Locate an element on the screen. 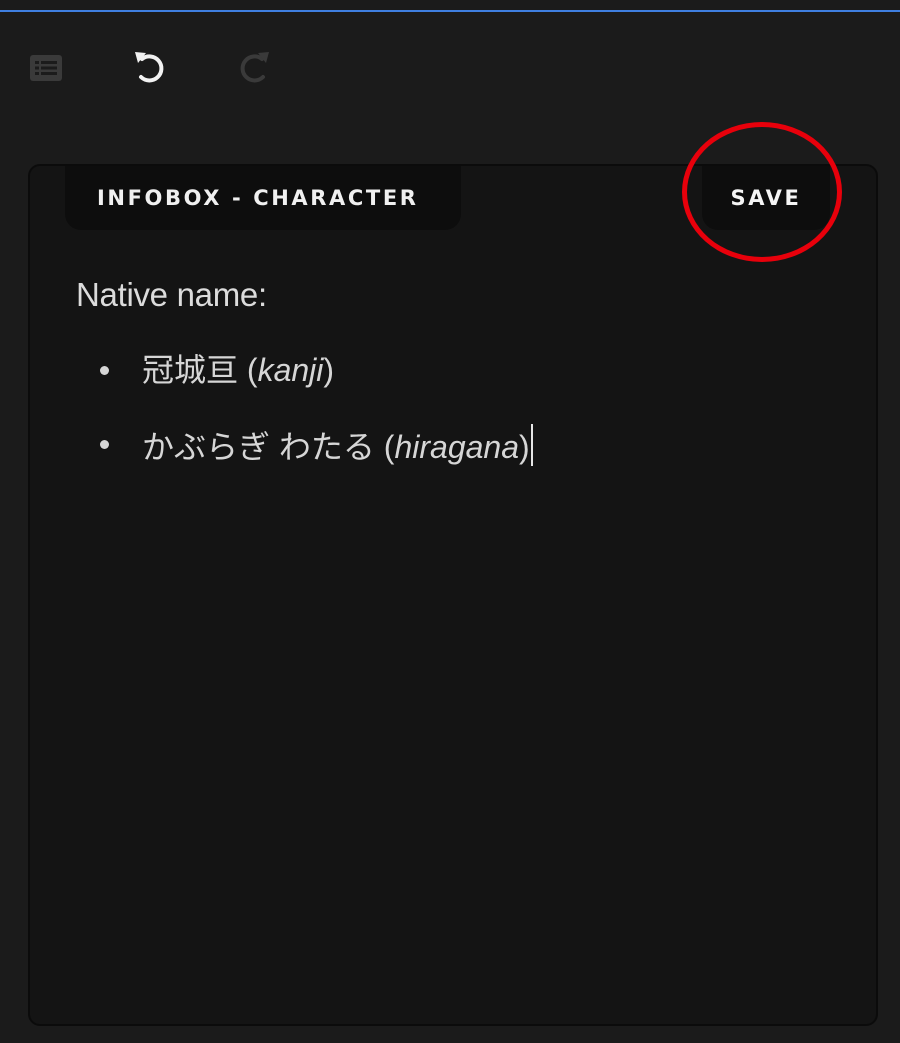 This screenshot has width=900, height=1043. window-top-border is located at coordinates (450, 6).